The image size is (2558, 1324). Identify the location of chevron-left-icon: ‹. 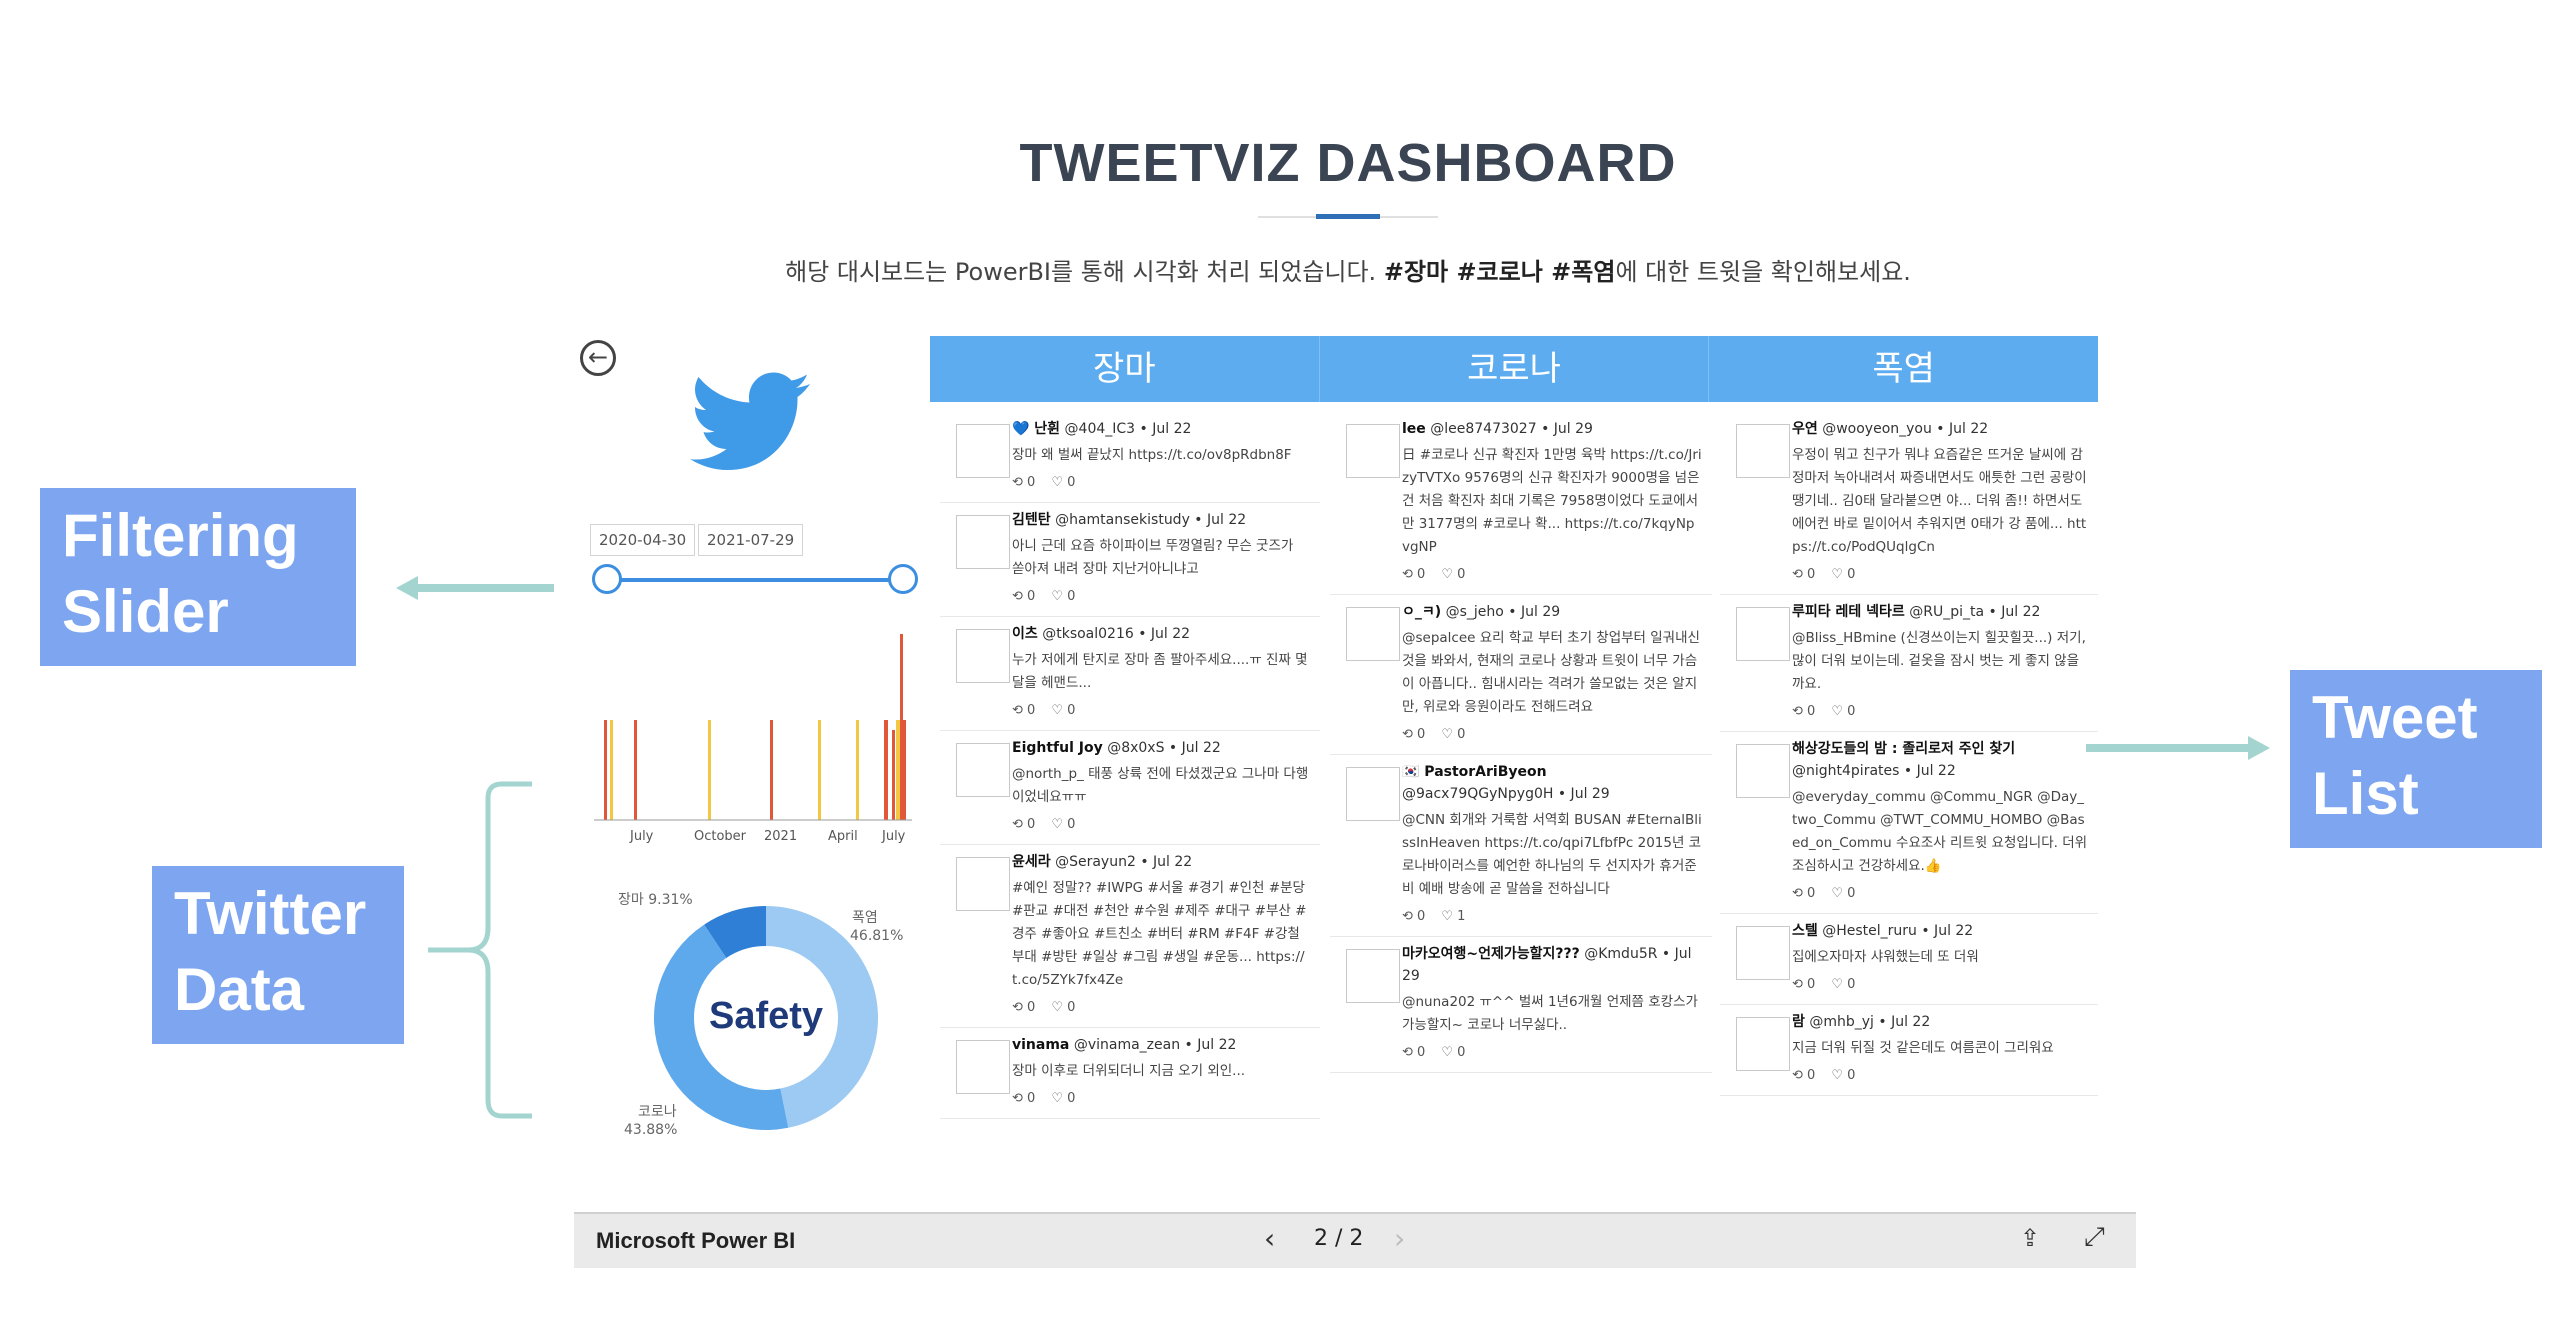
(1269, 1238).